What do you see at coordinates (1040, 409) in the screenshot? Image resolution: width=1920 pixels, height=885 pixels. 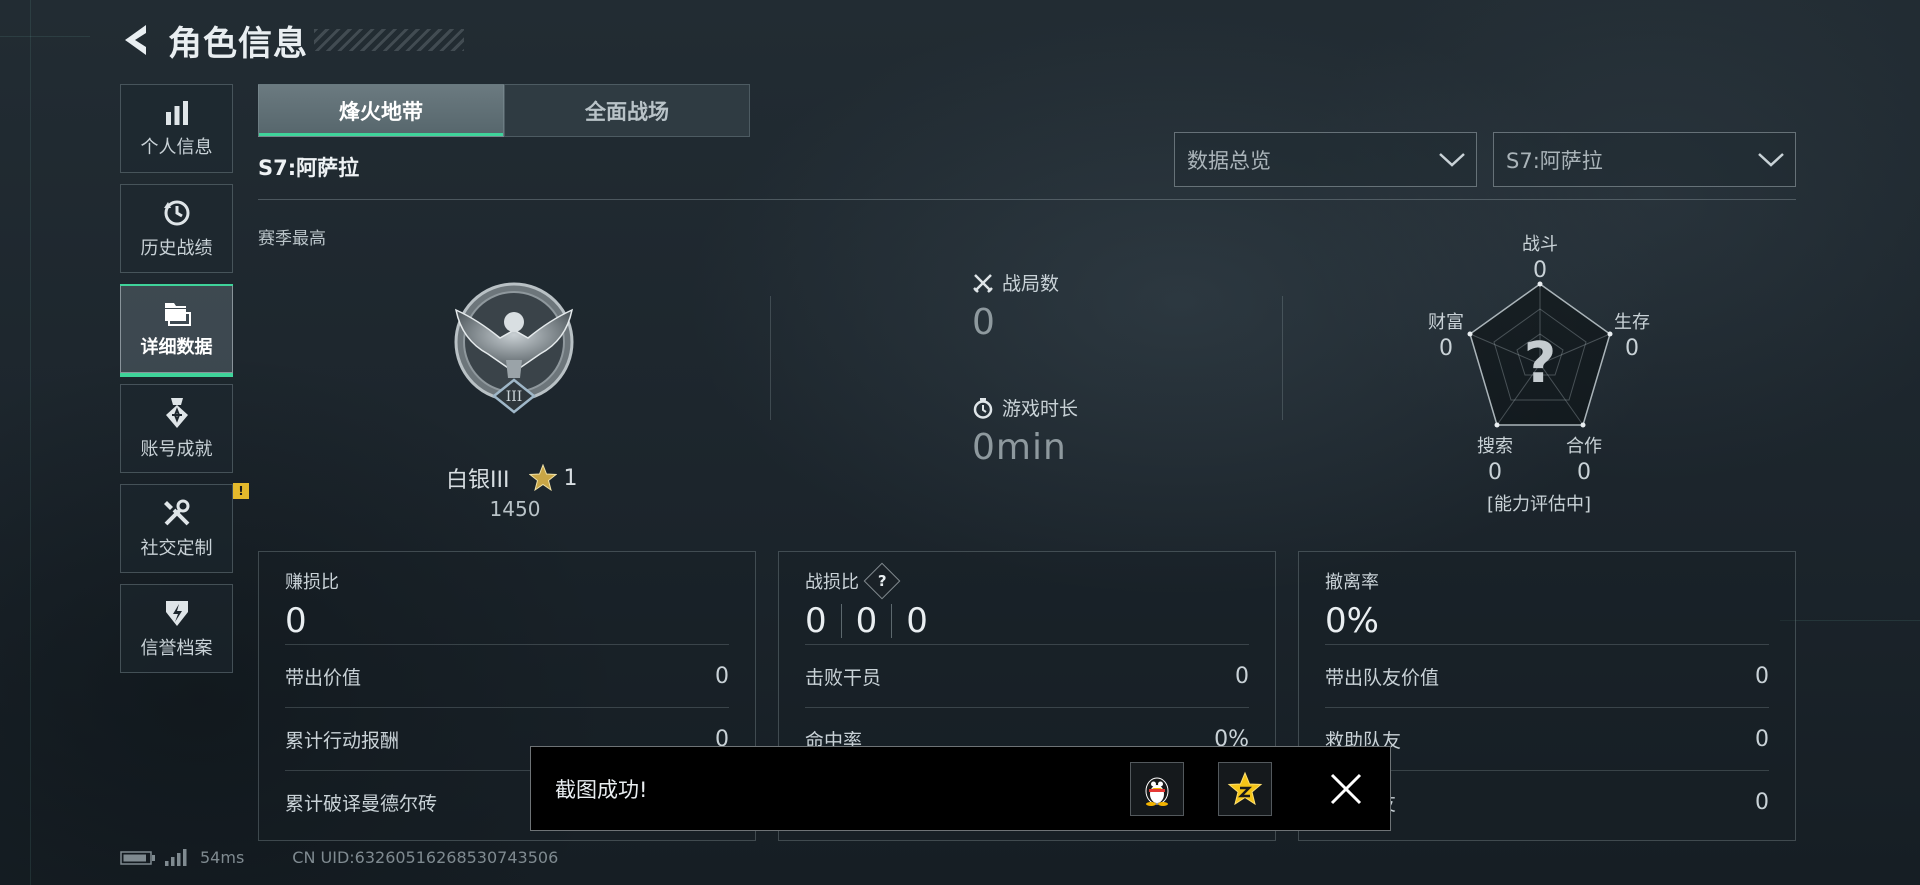 I see `playtime-label: 游戏时长` at bounding box center [1040, 409].